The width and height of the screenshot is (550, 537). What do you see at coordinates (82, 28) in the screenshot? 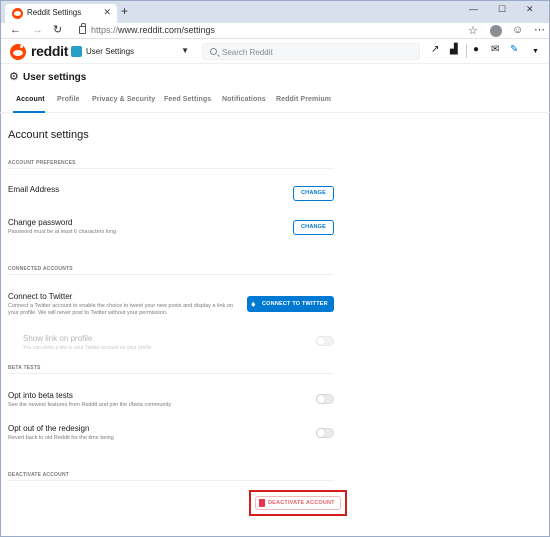
I see `lock-icon` at bounding box center [82, 28].